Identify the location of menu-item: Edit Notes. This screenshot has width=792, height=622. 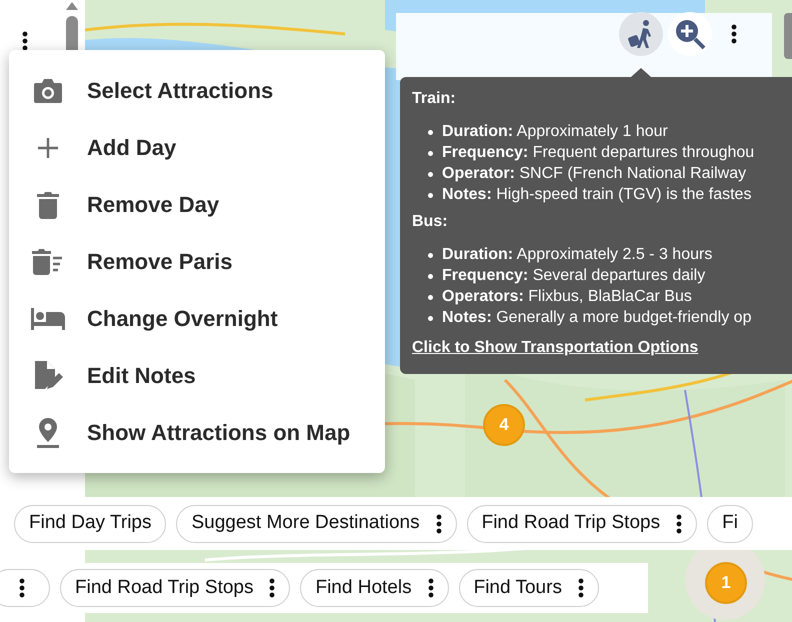
(197, 375).